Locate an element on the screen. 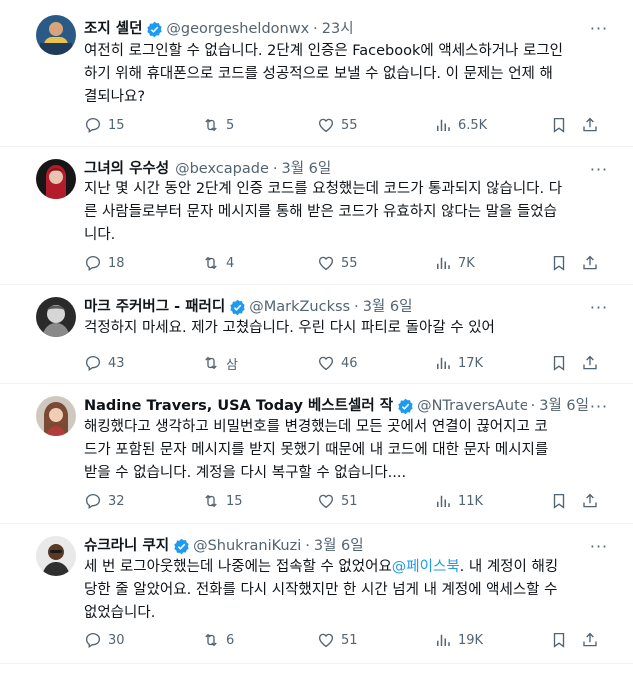  author-handle: @bexcapade is located at coordinates (222, 169).